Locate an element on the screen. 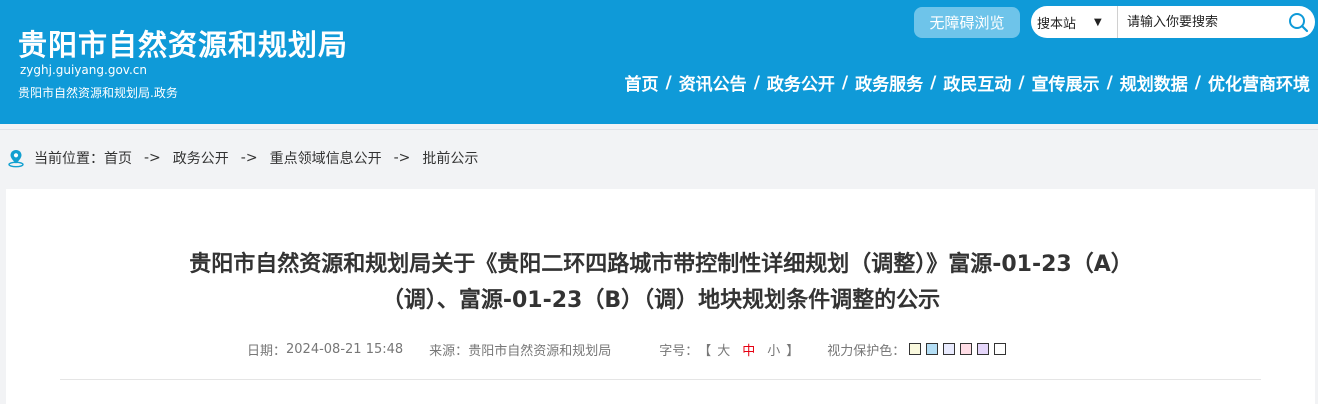 Image resolution: width=1318 pixels, height=404 pixels. source-label: 来源： is located at coordinates (449, 351).